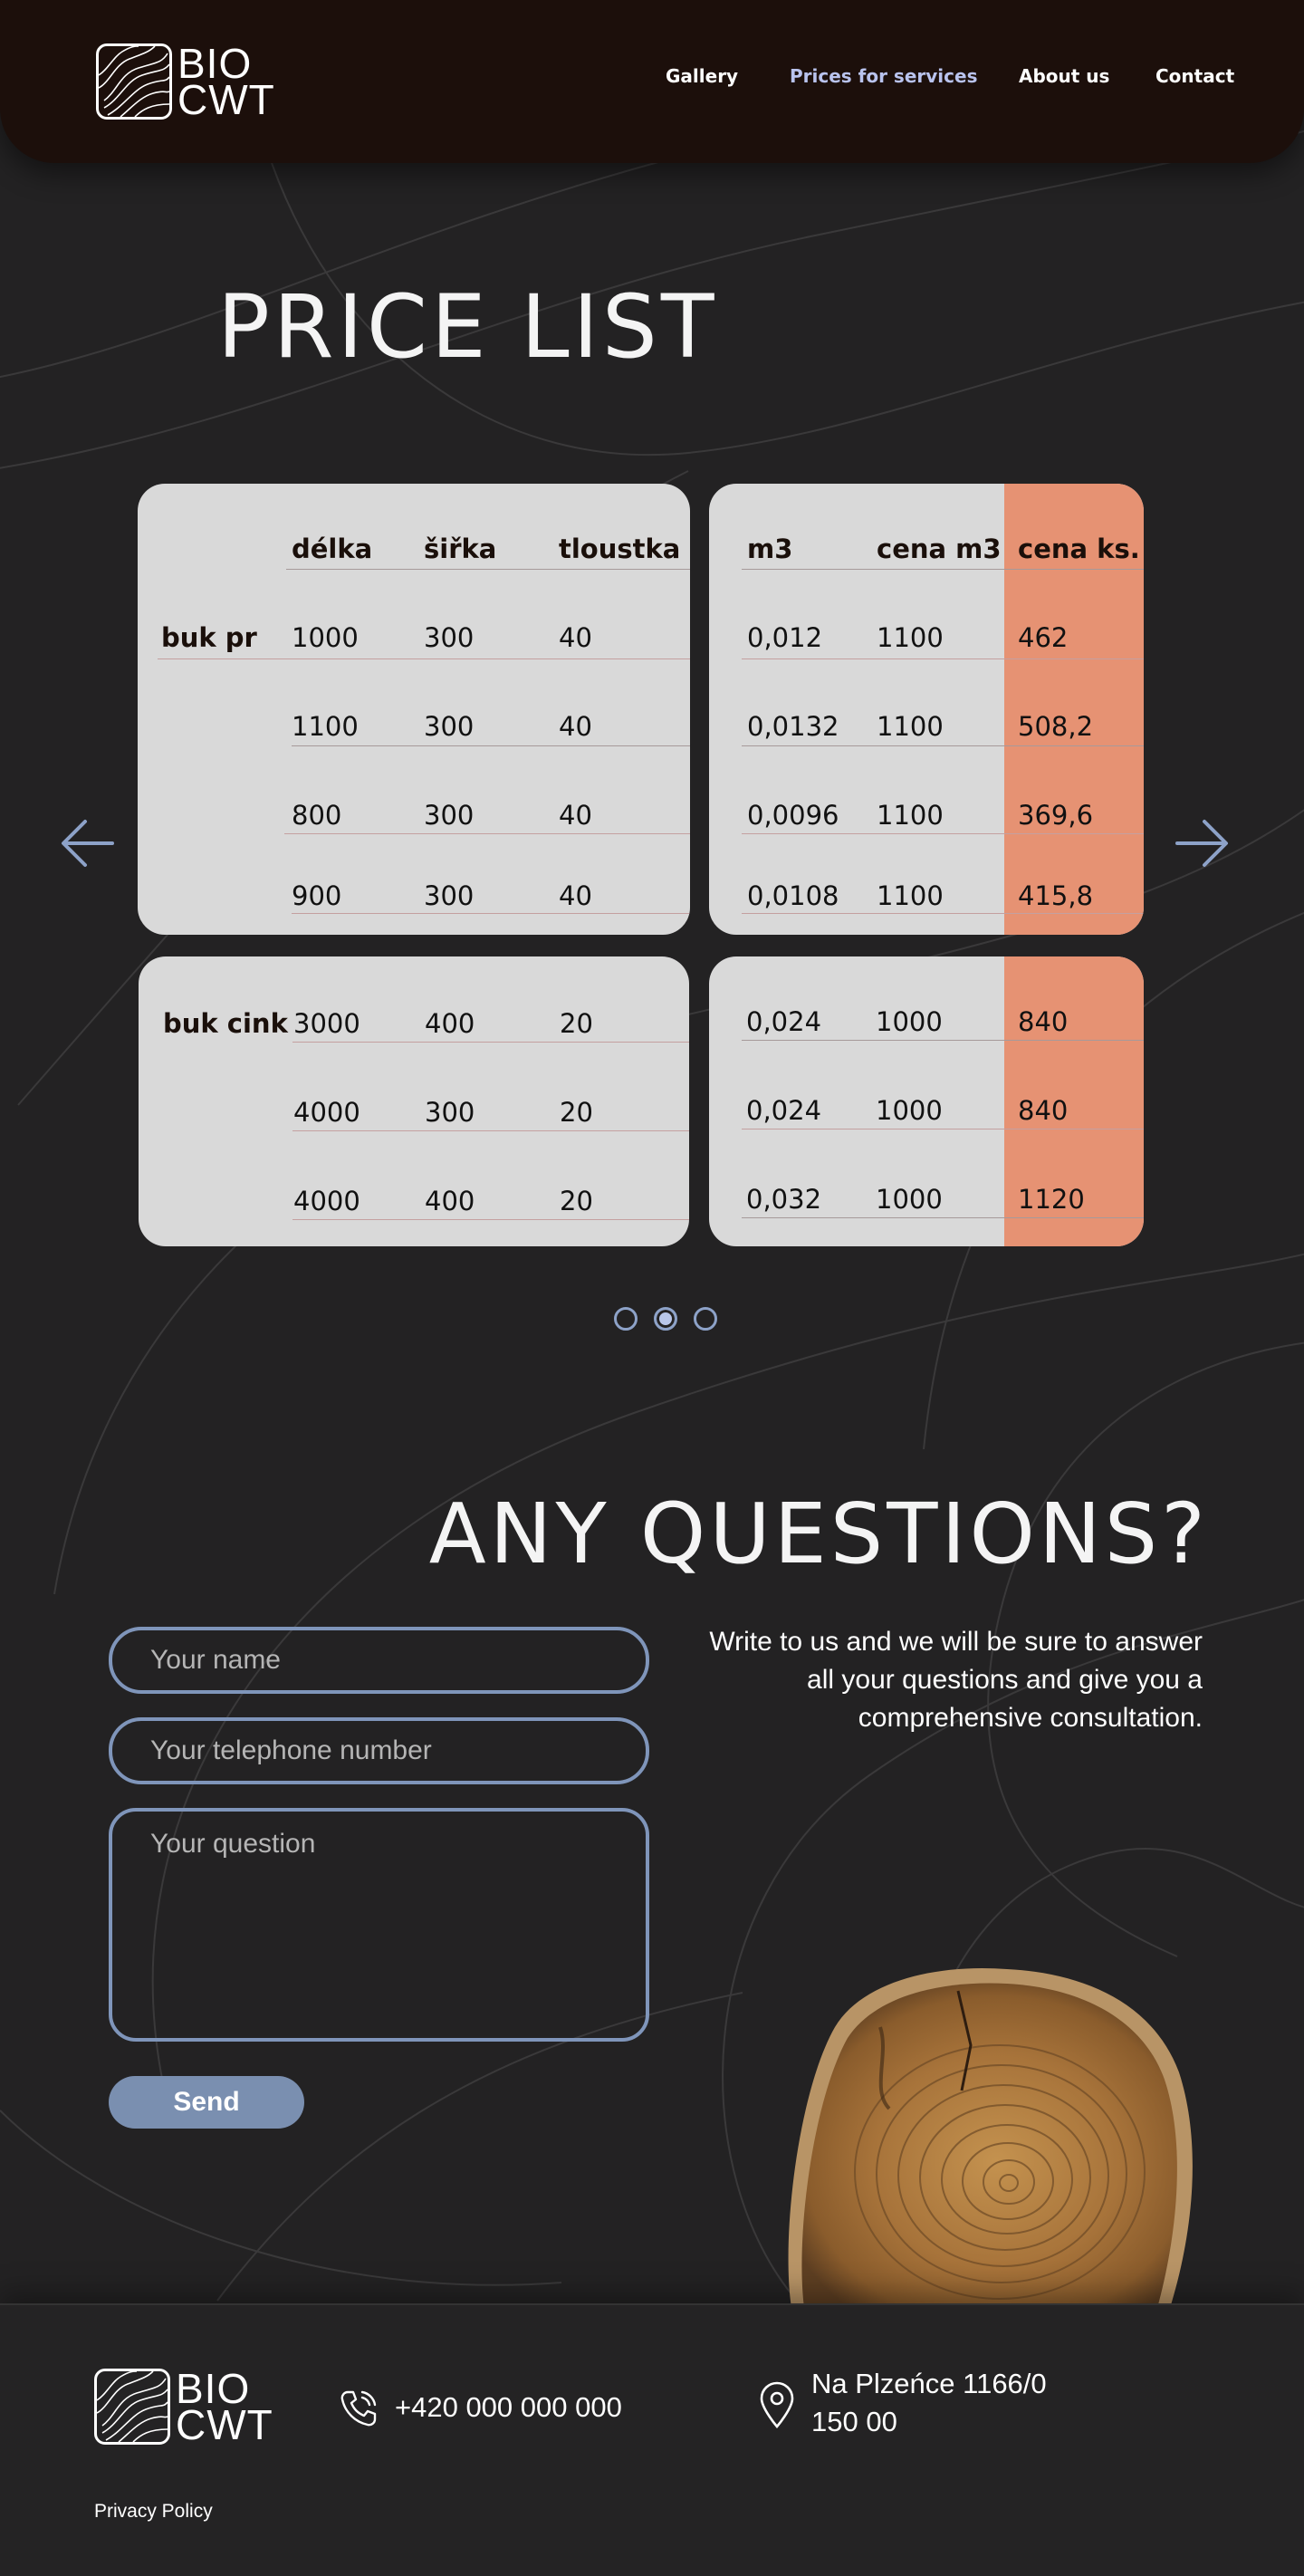  What do you see at coordinates (785, 637) in the screenshot?
I see `table-cell: 0,012` at bounding box center [785, 637].